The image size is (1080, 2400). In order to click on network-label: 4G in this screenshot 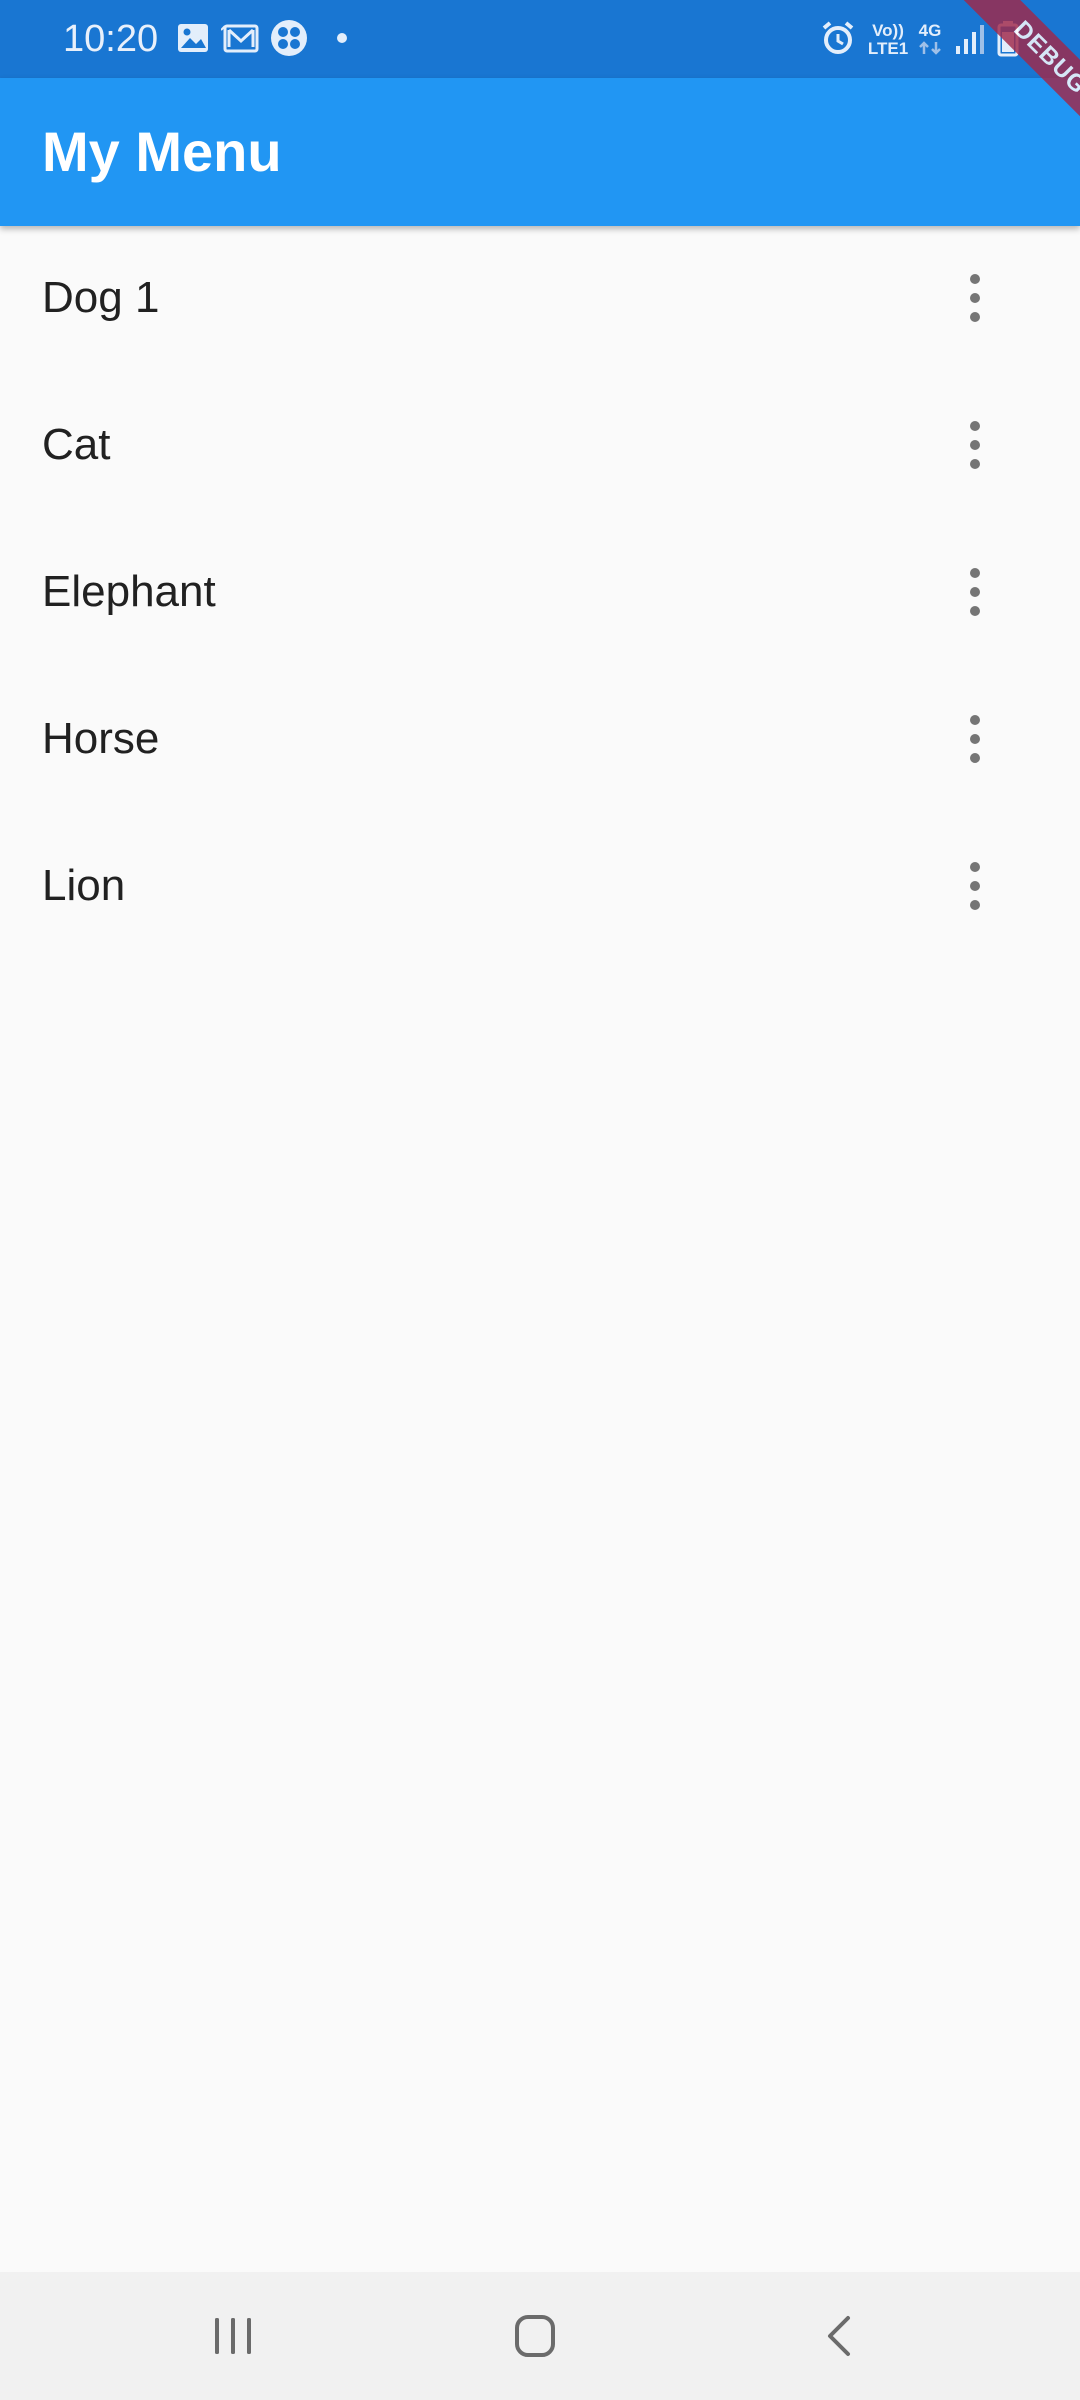, I will do `click(930, 30)`.